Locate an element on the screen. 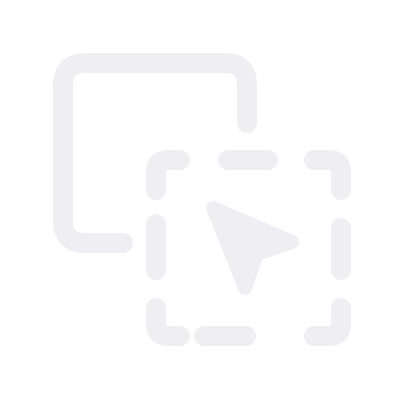  selection-corner-bottom-left is located at coordinates (168, 322).